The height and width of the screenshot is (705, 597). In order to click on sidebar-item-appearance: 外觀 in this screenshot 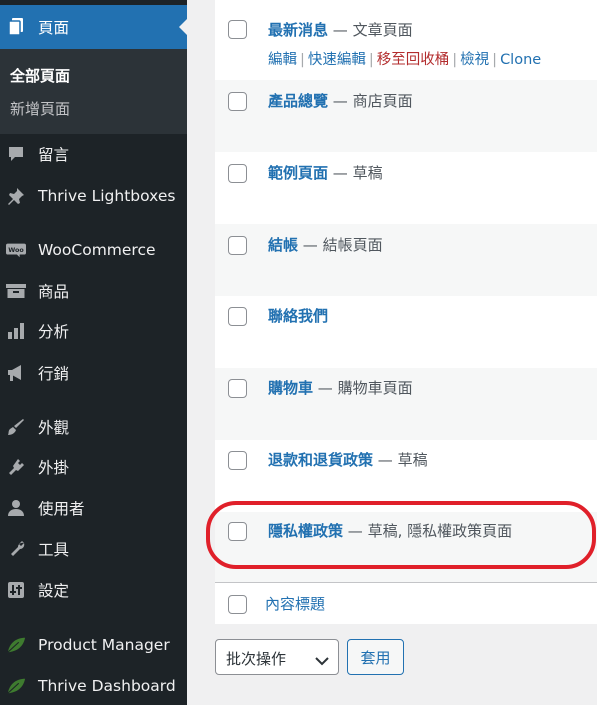, I will do `click(93, 427)`.